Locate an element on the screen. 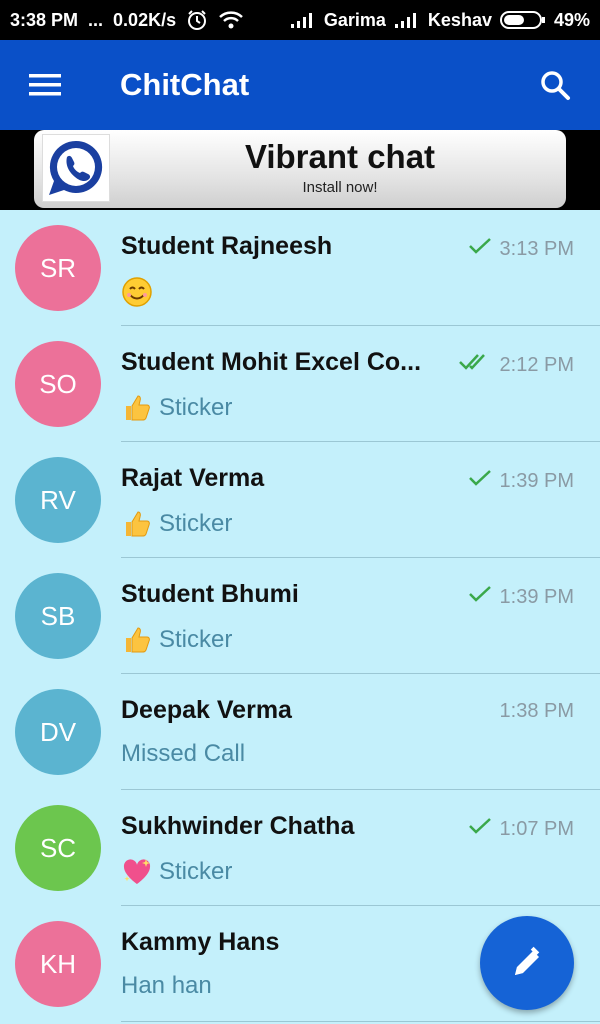 The height and width of the screenshot is (1024, 600). menu-button is located at coordinates (45, 85).